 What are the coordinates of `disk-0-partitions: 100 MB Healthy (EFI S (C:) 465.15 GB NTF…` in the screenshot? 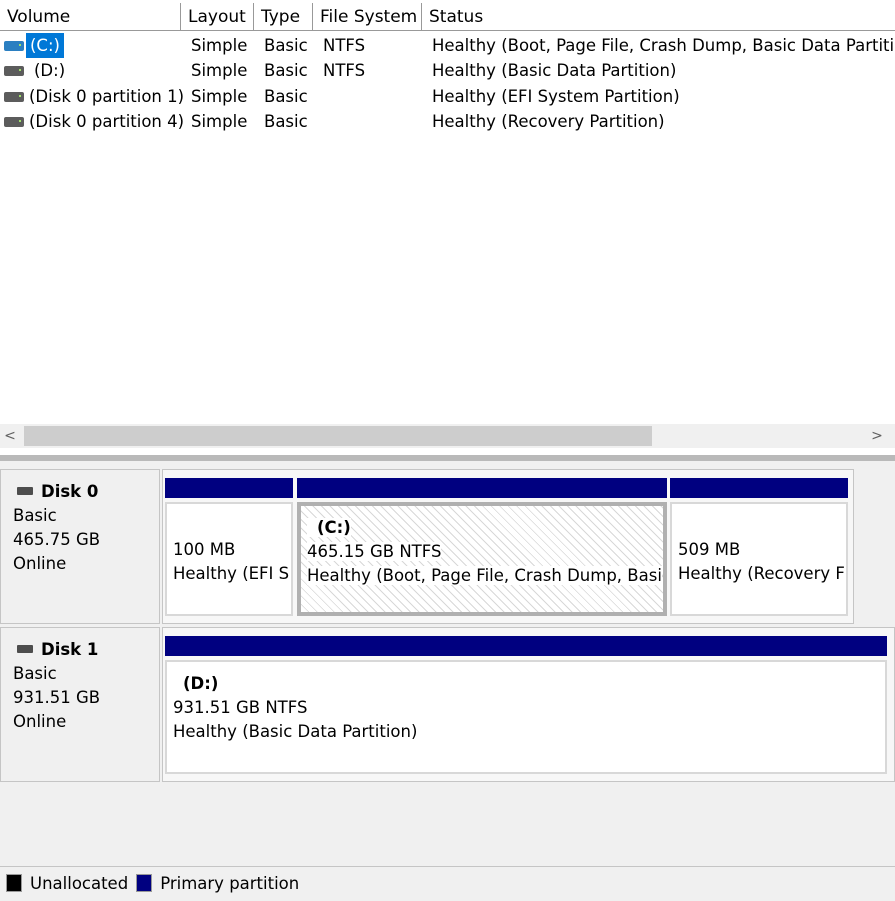 It's located at (508, 546).